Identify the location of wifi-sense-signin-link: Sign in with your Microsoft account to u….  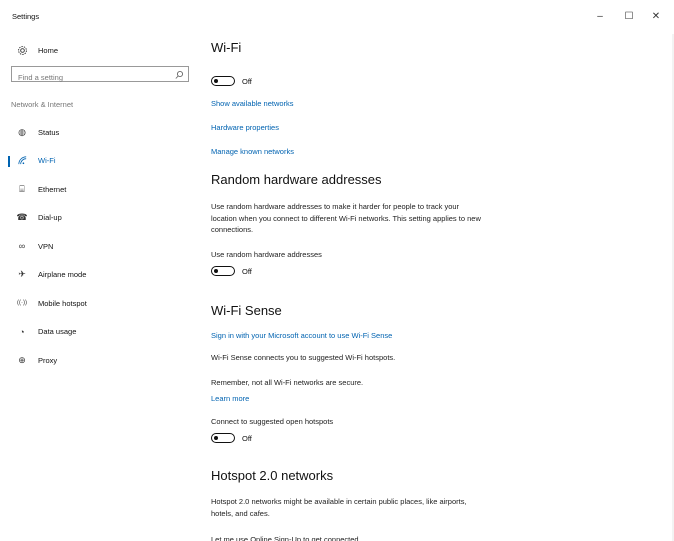
(301, 335).